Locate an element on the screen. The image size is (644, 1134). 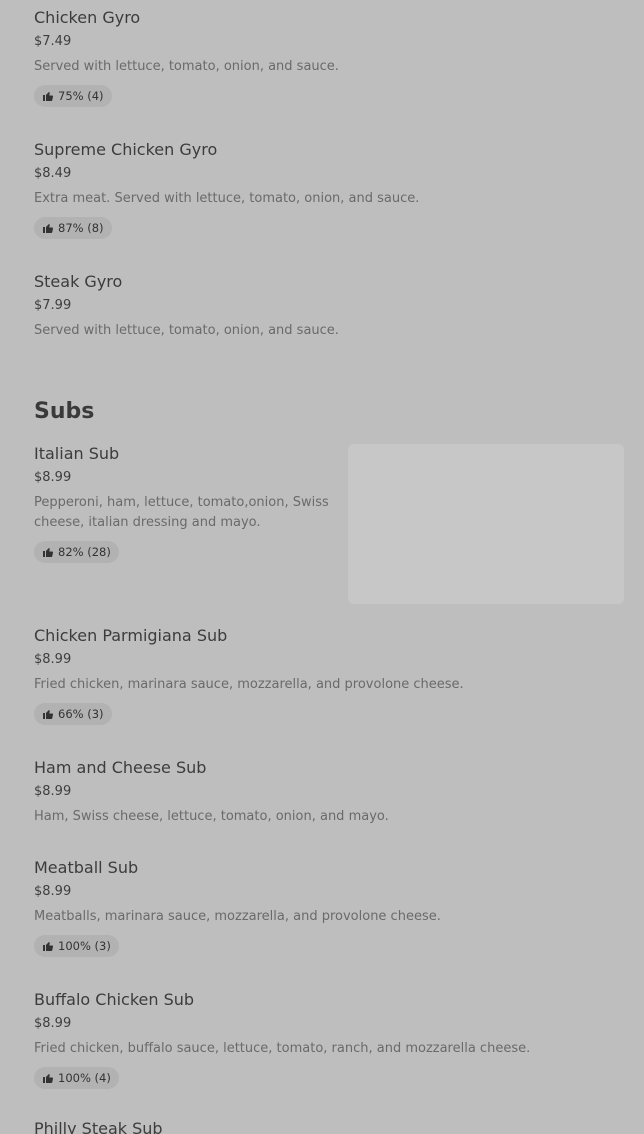
rating-badge: 100% (3) is located at coordinates (76, 946).